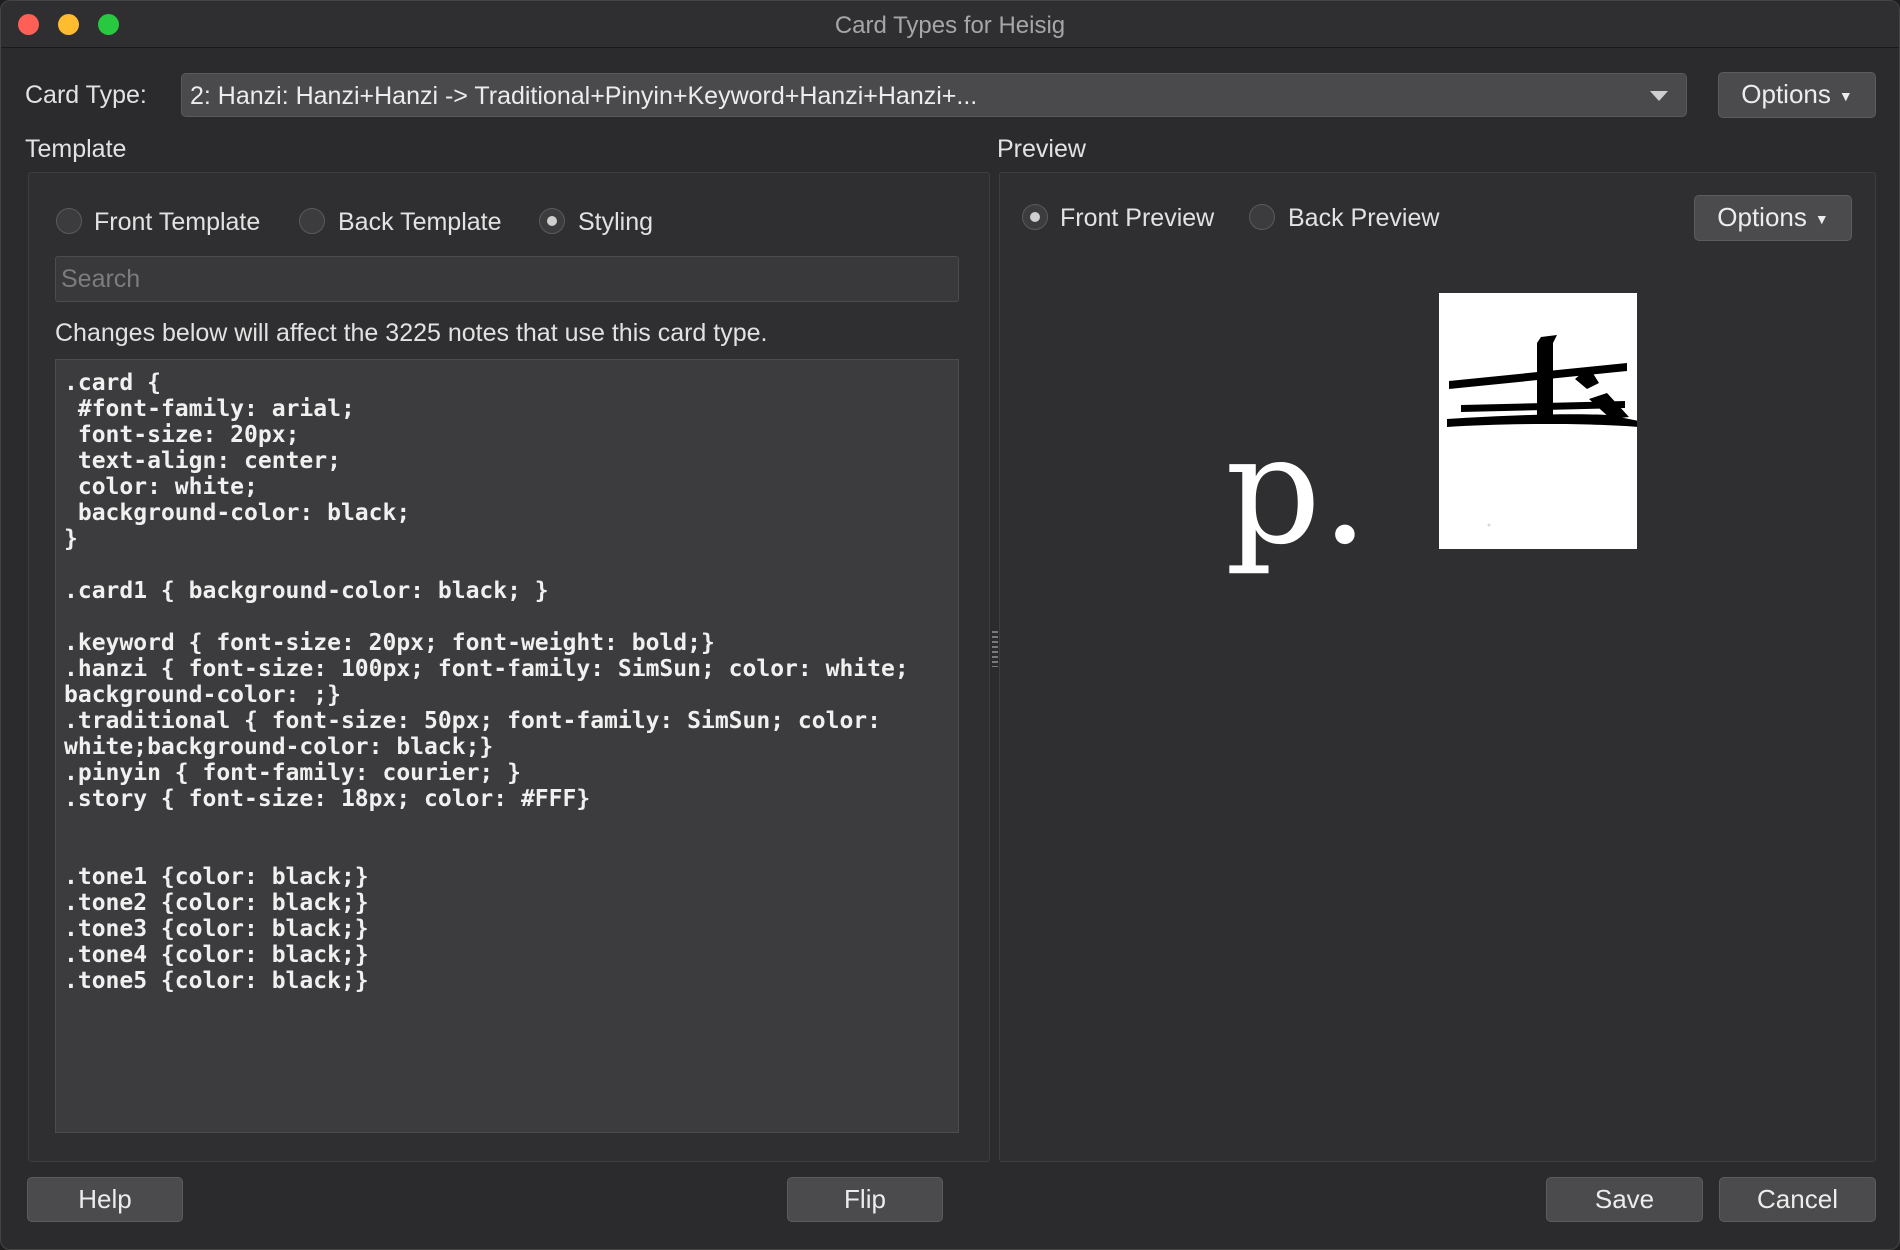  I want to click on front-preview-radio, so click(1035, 217).